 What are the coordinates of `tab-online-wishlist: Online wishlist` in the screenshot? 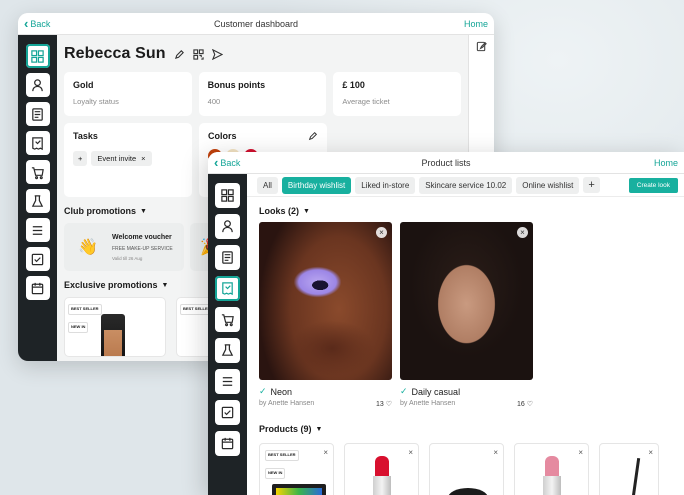 It's located at (548, 185).